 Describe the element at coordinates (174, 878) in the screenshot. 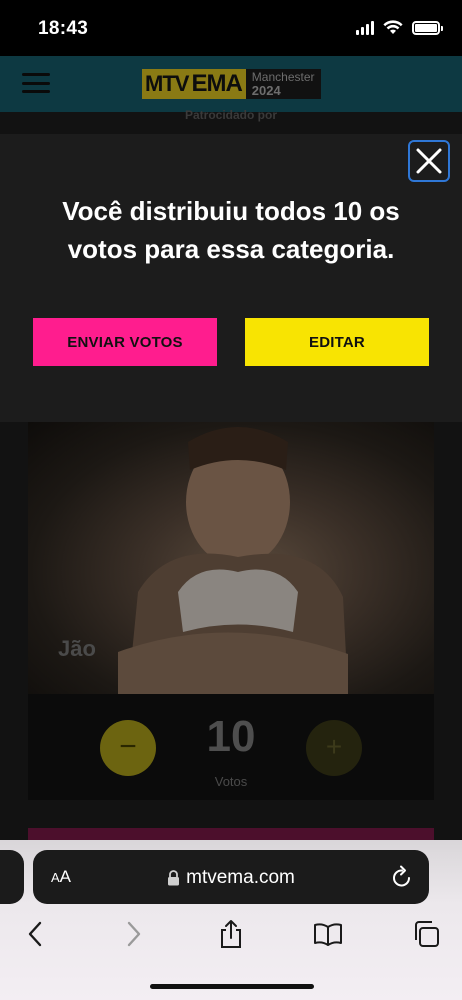

I see `lock-icon` at that location.